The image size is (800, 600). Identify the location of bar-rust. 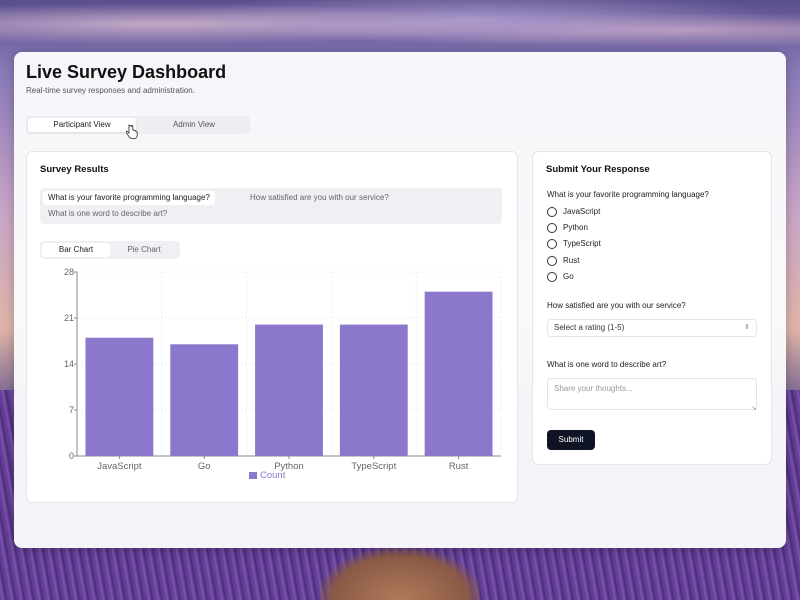
(458, 373).